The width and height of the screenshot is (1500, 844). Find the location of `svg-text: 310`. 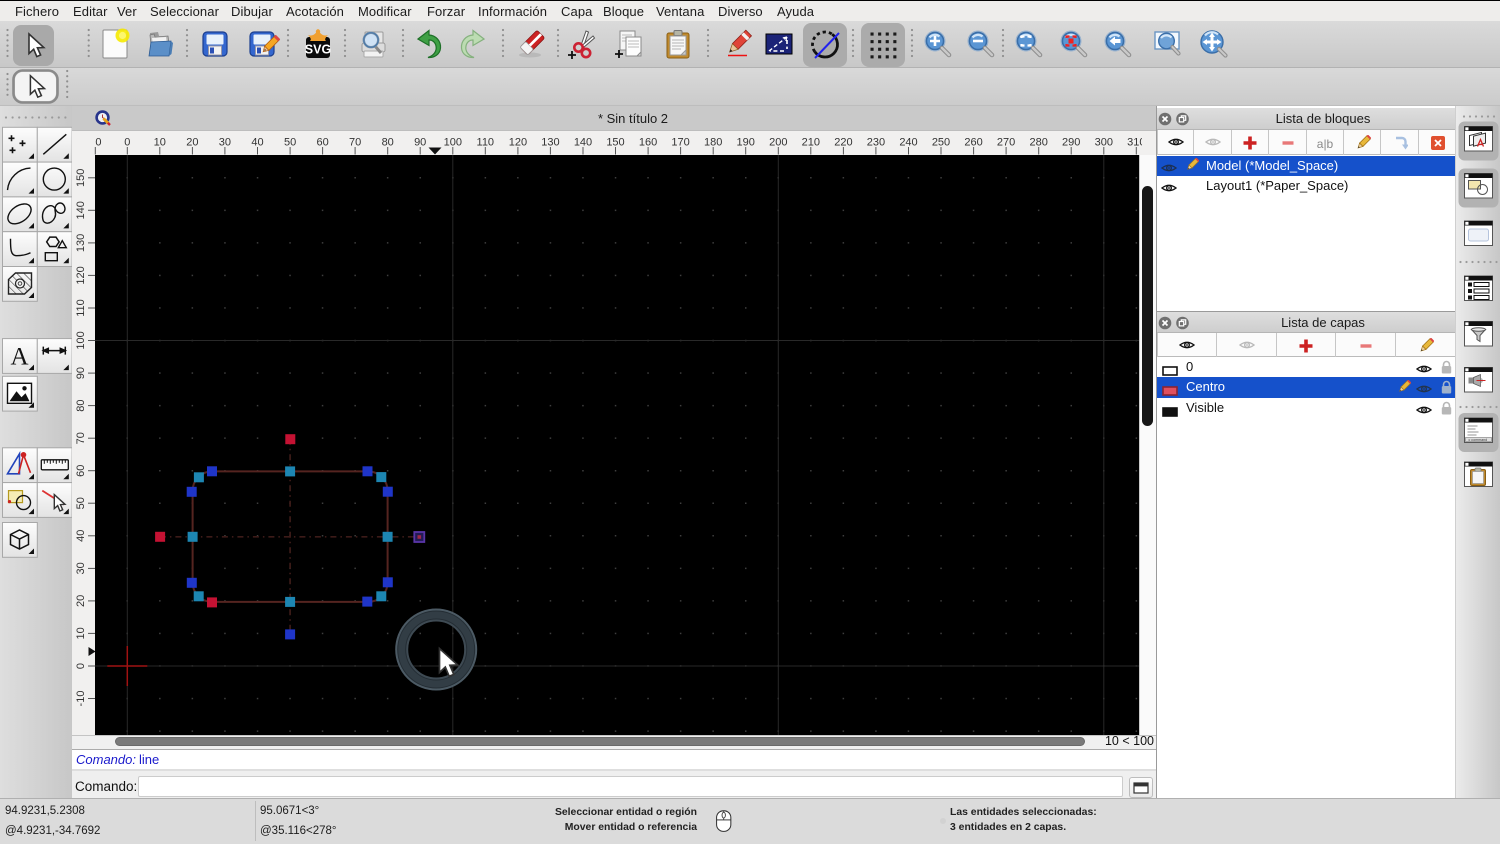

svg-text: 310 is located at coordinates (1134, 143).